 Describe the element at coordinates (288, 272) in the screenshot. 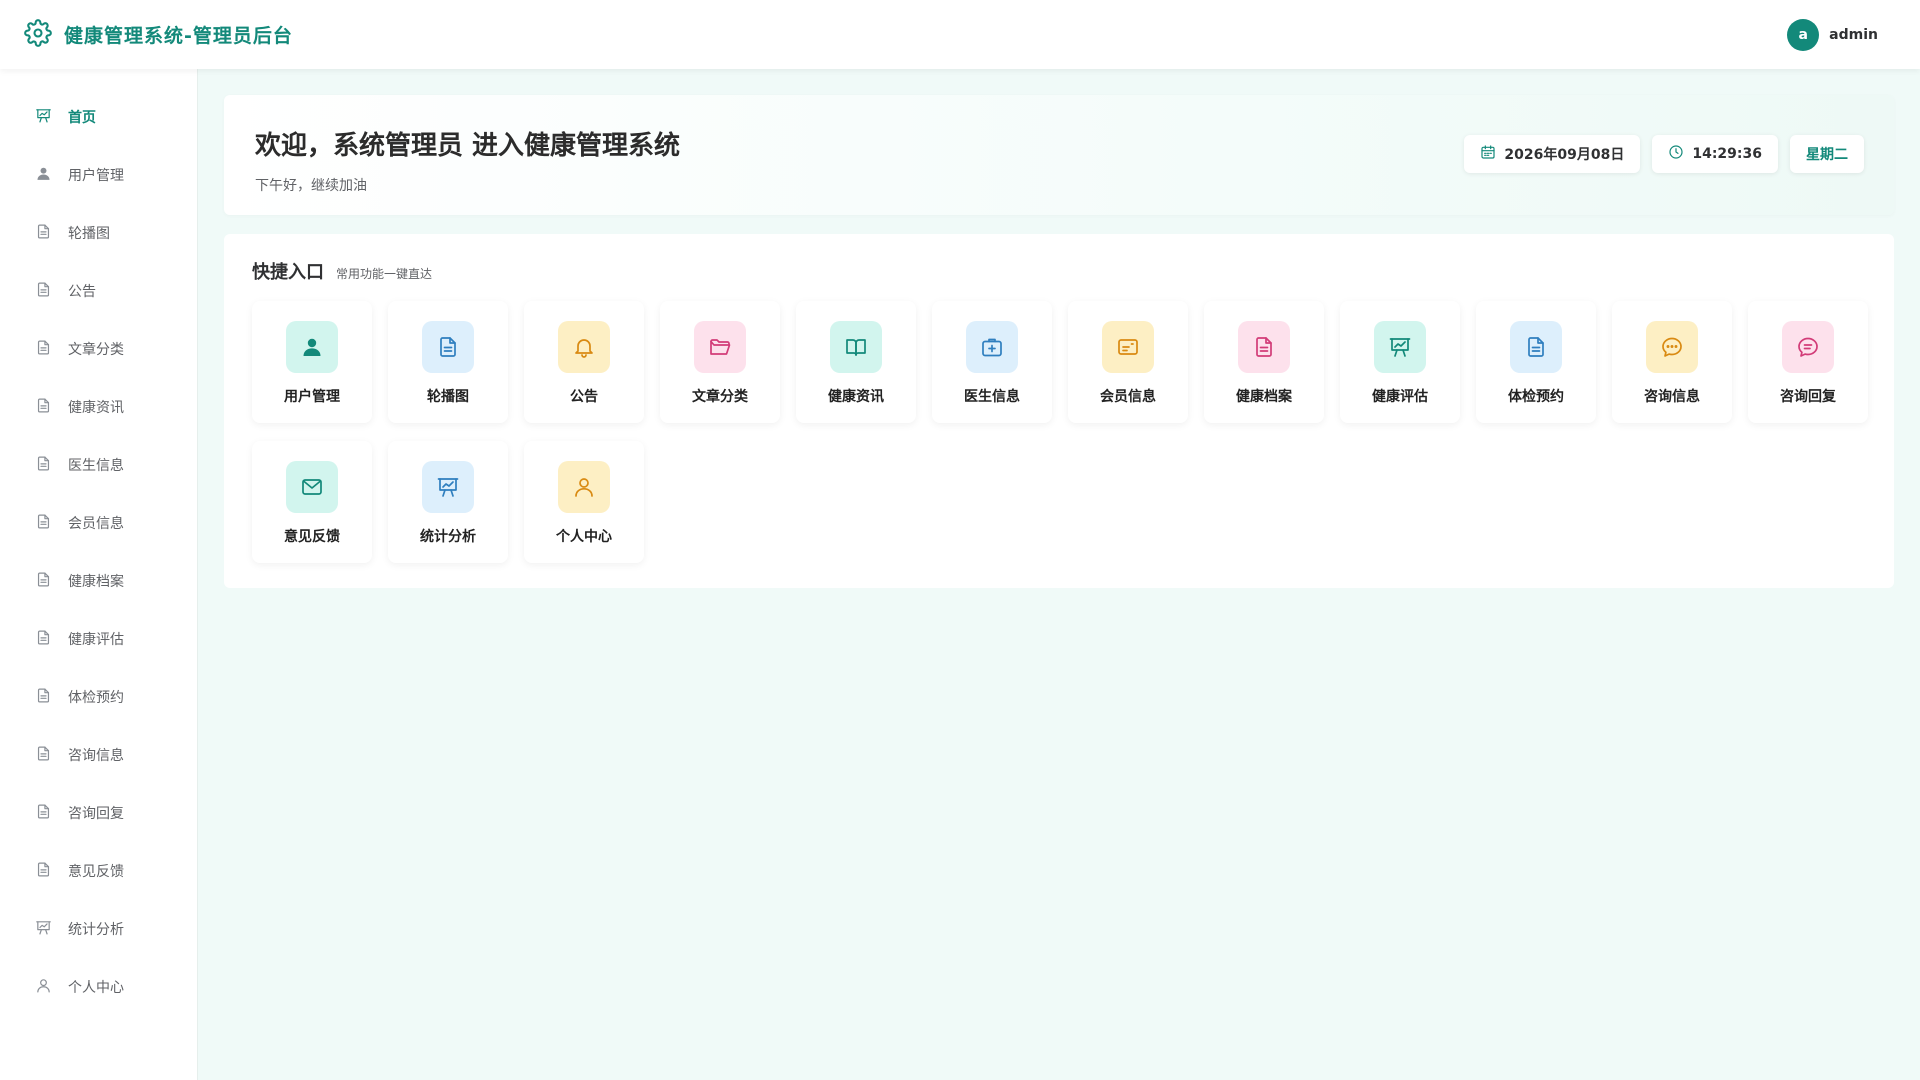

I see `quick-access-title: 快捷入口` at that location.